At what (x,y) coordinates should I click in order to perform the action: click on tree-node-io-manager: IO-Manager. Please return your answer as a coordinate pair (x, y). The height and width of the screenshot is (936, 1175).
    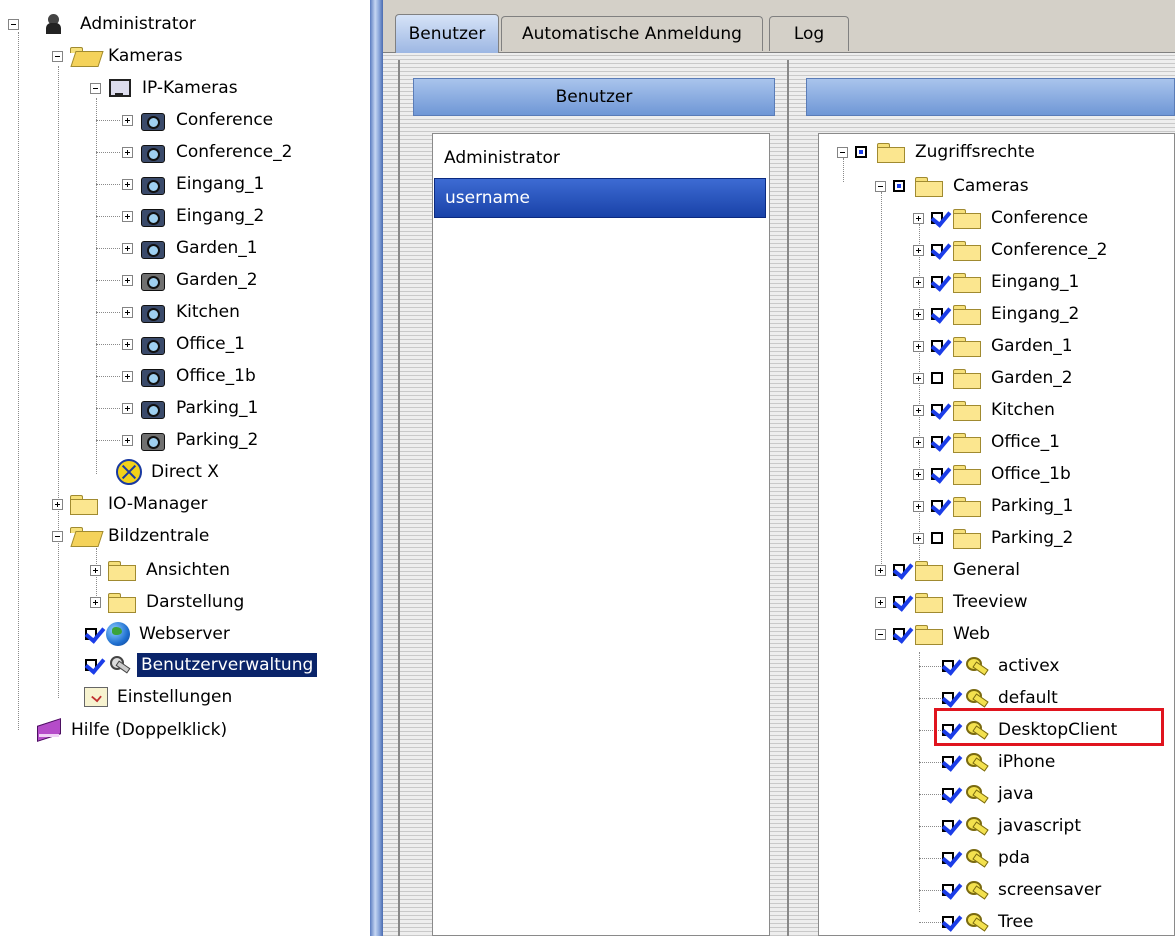
    Looking at the image, I should click on (132, 504).